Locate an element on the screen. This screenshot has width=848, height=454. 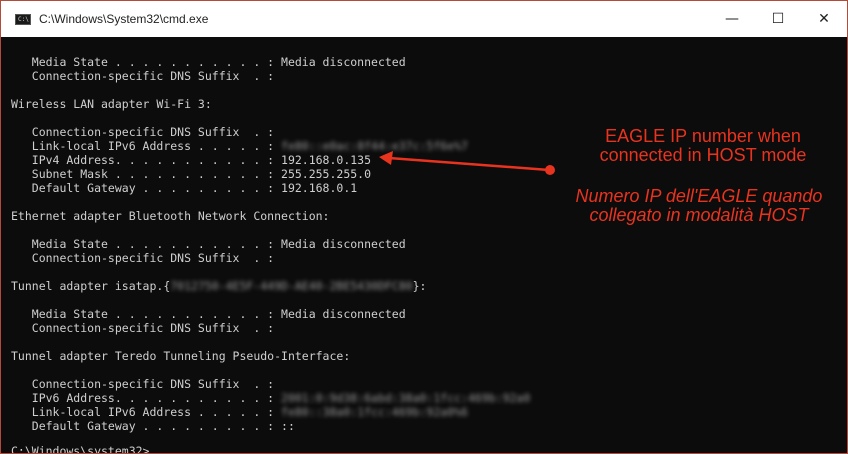
maximize-icon: ☐ is located at coordinates (778, 19).